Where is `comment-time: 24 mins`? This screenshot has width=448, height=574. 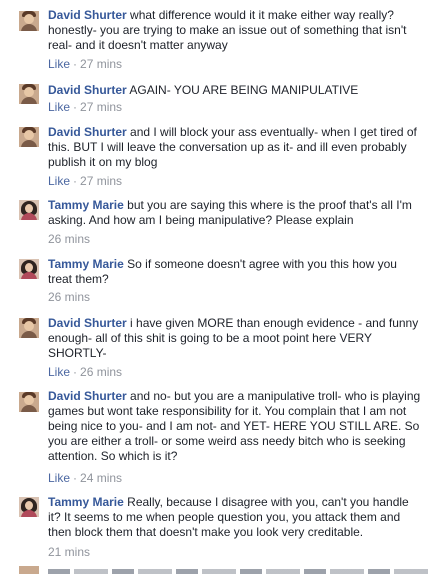
comment-time: 24 mins is located at coordinates (101, 478).